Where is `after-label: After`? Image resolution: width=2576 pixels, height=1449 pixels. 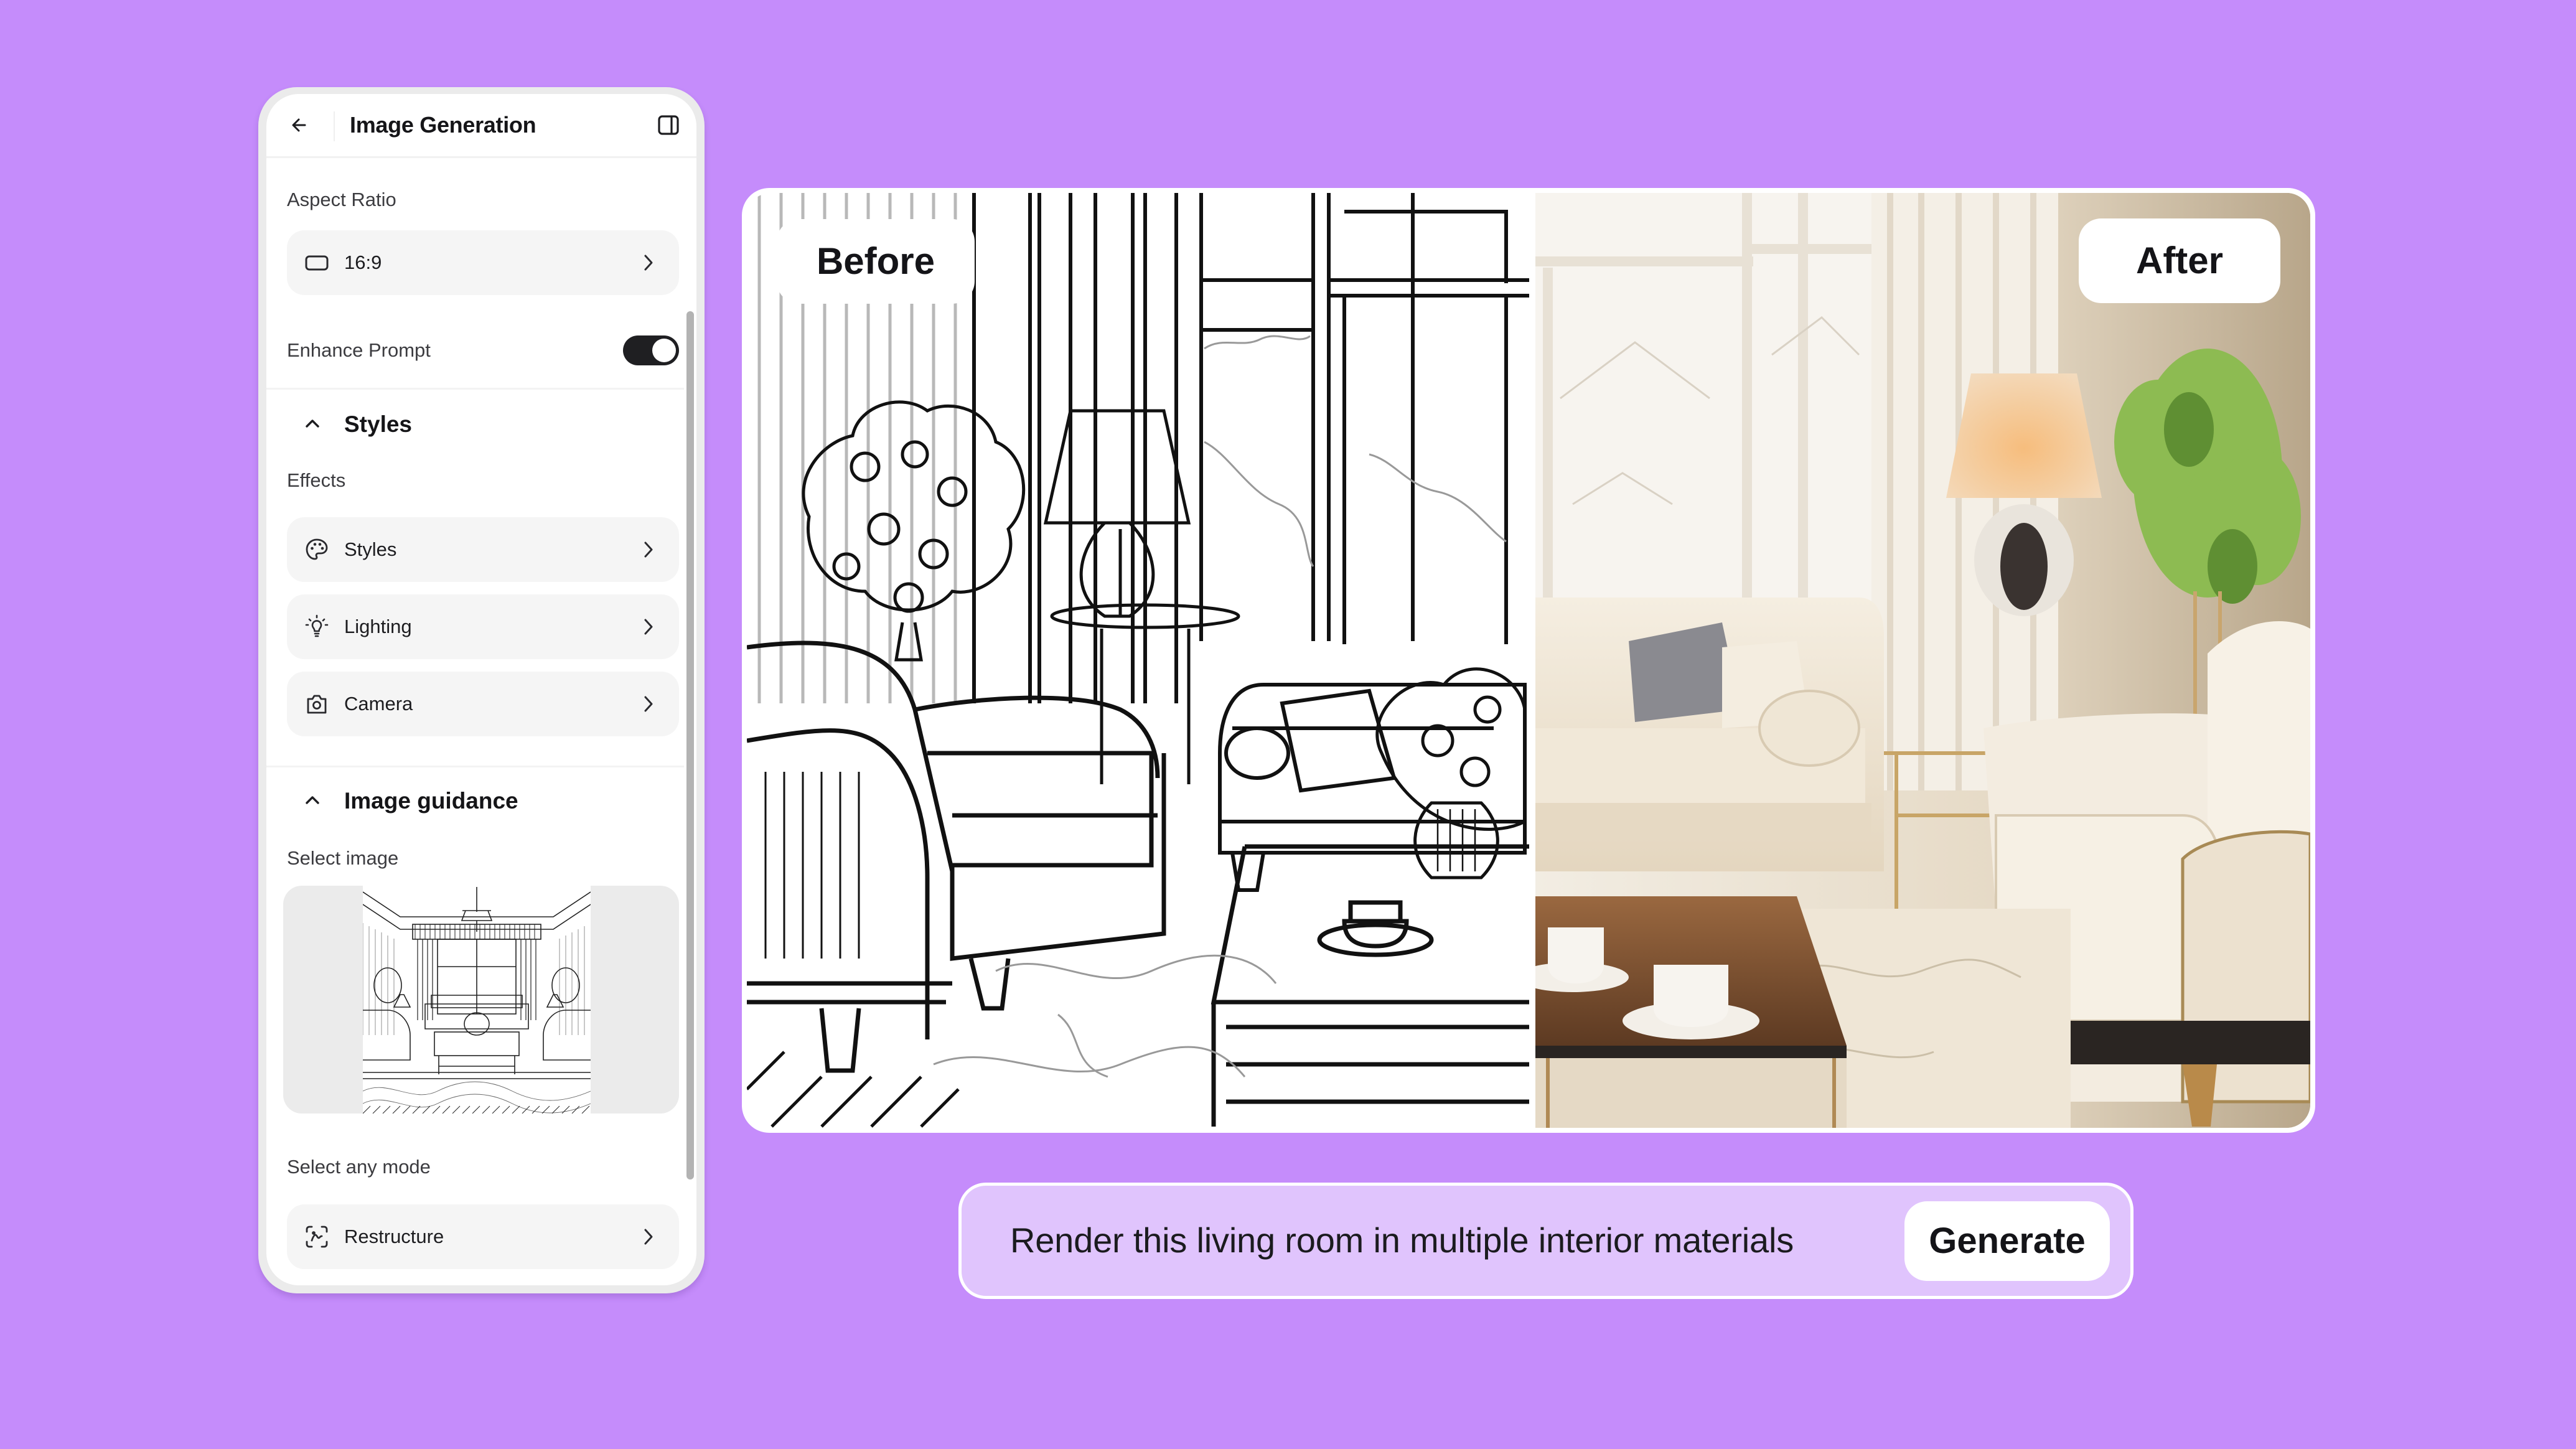 after-label: After is located at coordinates (2179, 260).